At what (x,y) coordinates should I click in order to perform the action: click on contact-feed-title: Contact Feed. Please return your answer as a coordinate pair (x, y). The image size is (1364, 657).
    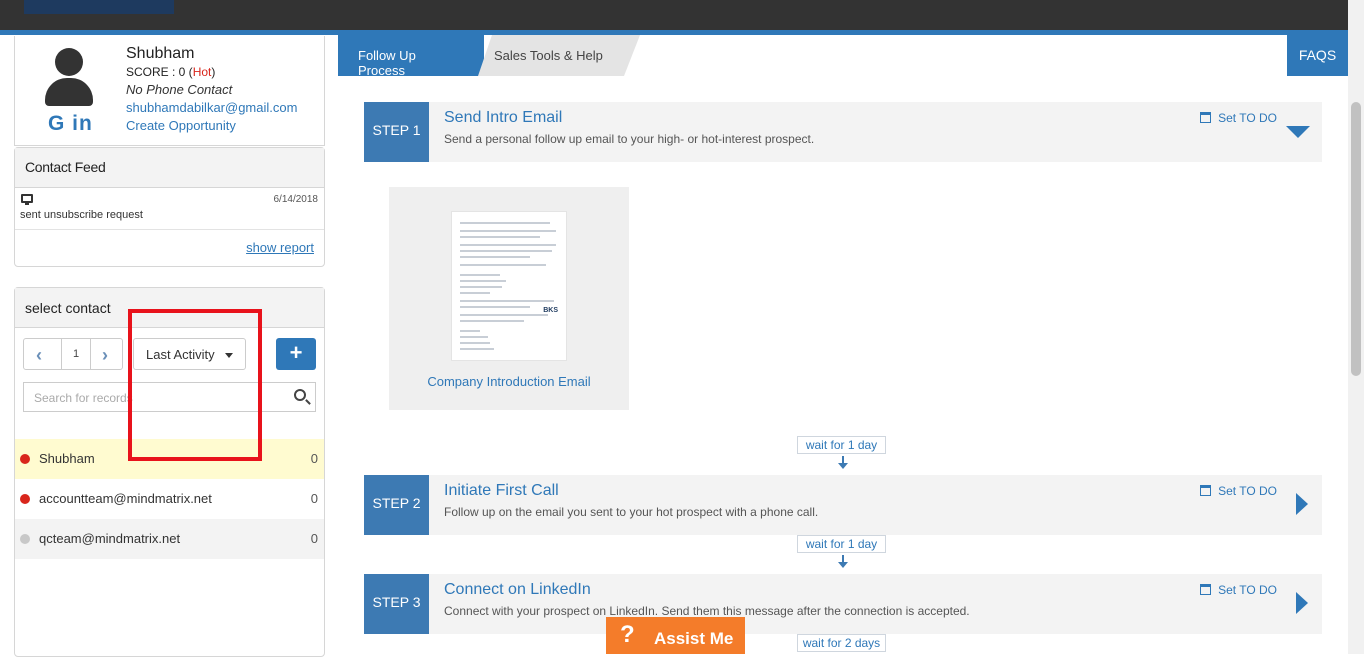
    Looking at the image, I should click on (169, 168).